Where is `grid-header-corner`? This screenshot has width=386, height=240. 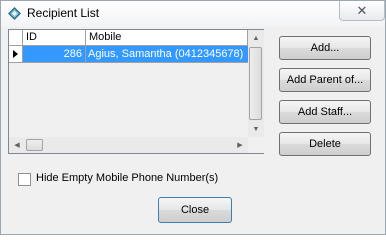 grid-header-corner is located at coordinates (16, 38).